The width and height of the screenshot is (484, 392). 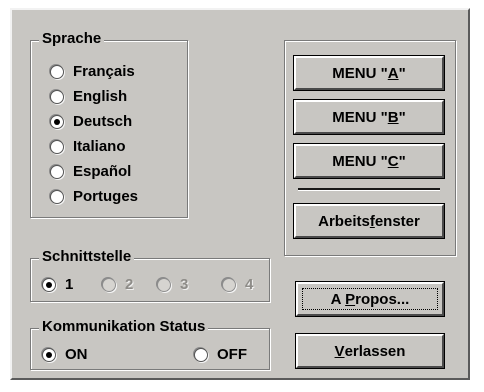 I want to click on menu-c-button: MENU " C ", so click(x=369, y=161).